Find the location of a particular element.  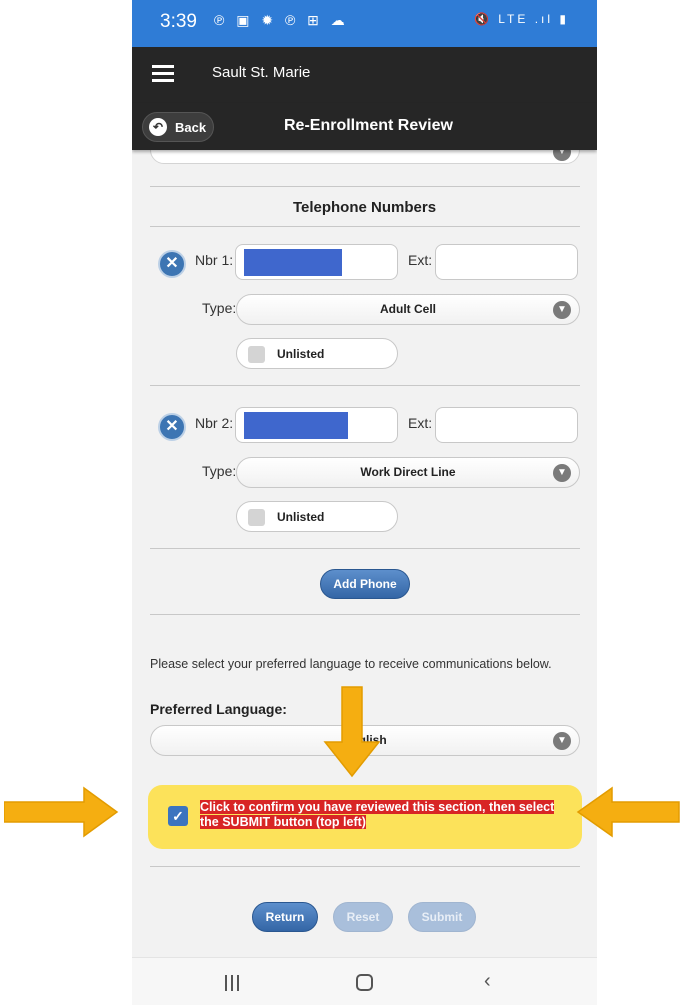

back-button: ↶ Back is located at coordinates (178, 127).